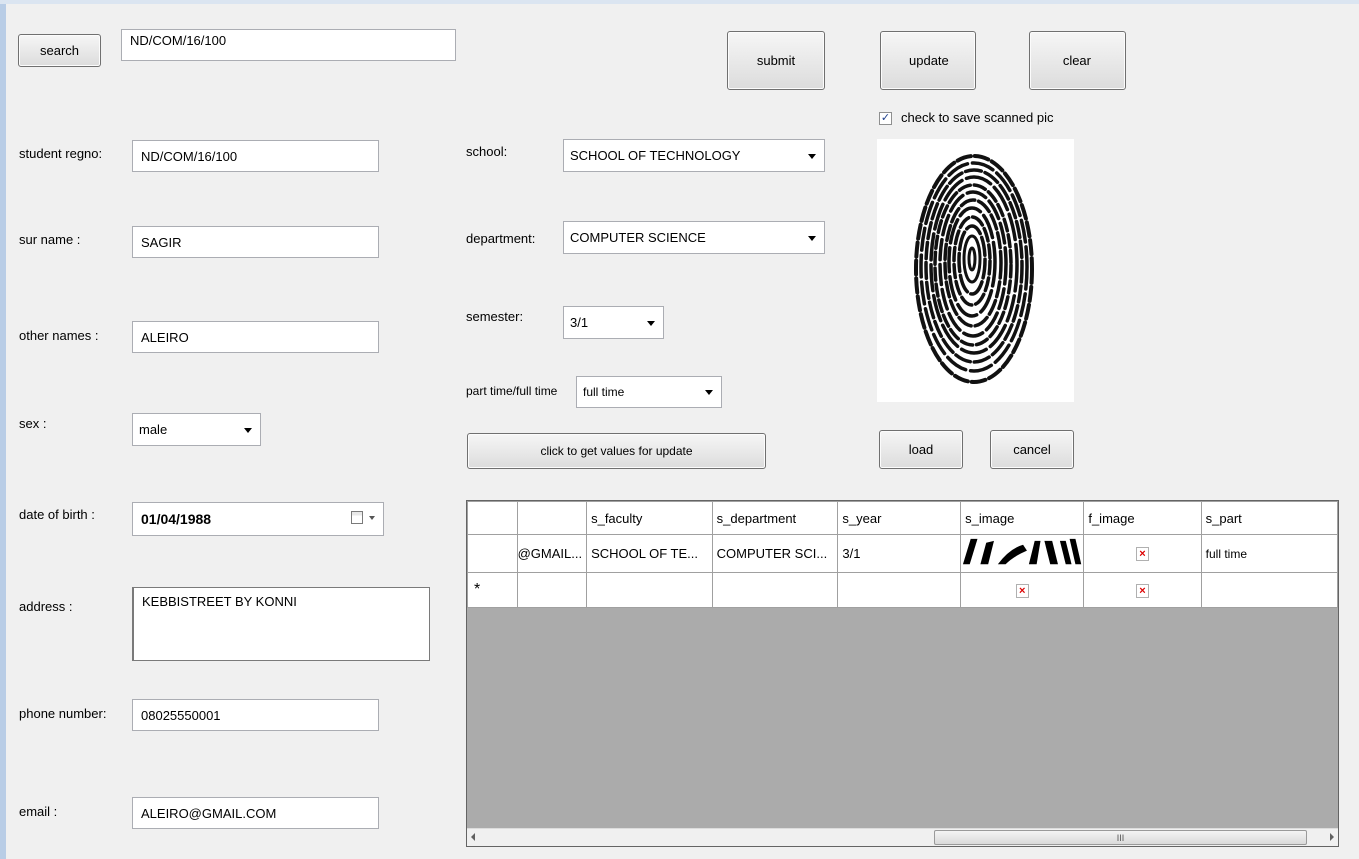  Describe the element at coordinates (928, 60) in the screenshot. I see `update-button: update` at that location.